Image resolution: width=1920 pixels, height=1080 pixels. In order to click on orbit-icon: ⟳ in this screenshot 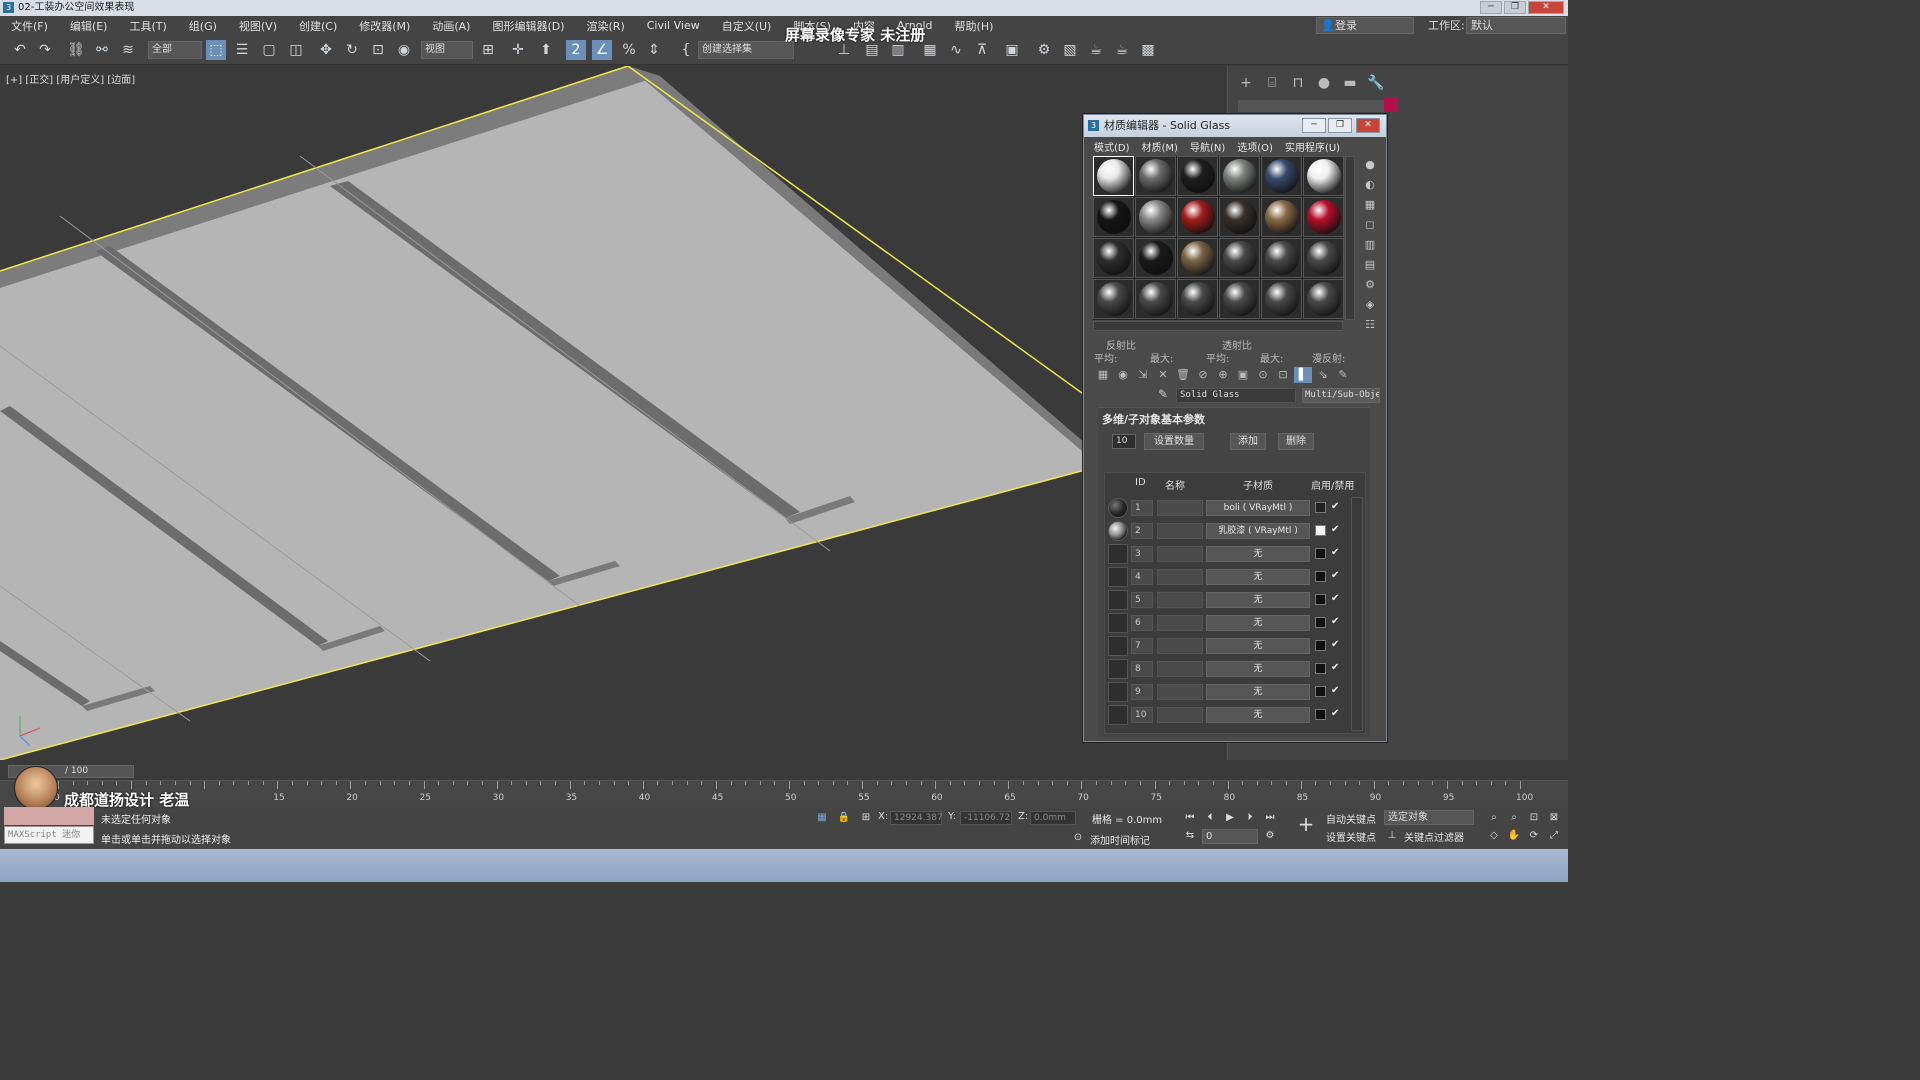, I will do `click(1534, 836)`.